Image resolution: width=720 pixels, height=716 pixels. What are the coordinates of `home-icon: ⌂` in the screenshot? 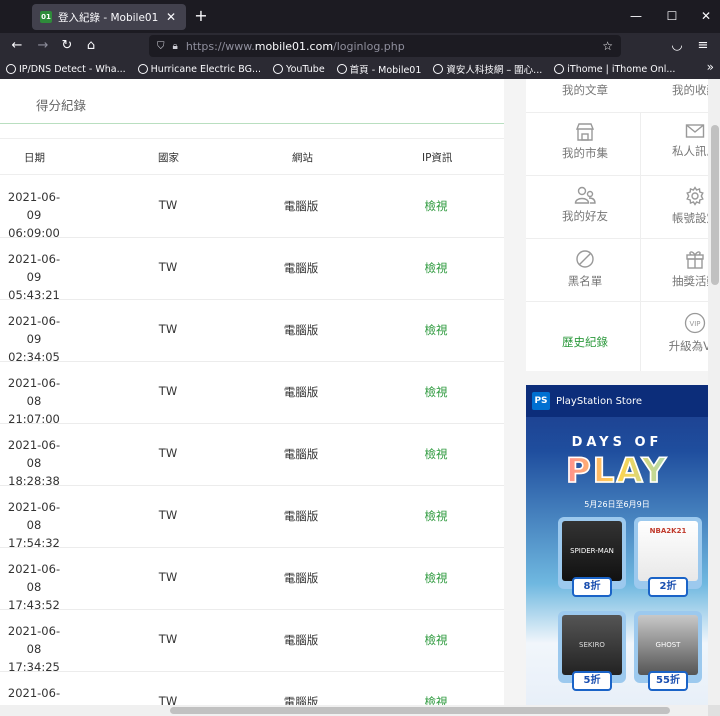 It's located at (91, 46).